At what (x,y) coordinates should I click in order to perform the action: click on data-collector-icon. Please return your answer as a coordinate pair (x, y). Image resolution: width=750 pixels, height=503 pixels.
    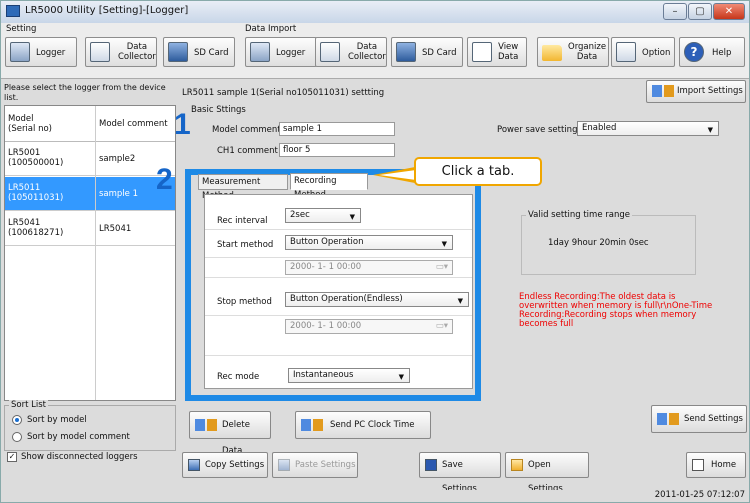
    Looking at the image, I should click on (330, 52).